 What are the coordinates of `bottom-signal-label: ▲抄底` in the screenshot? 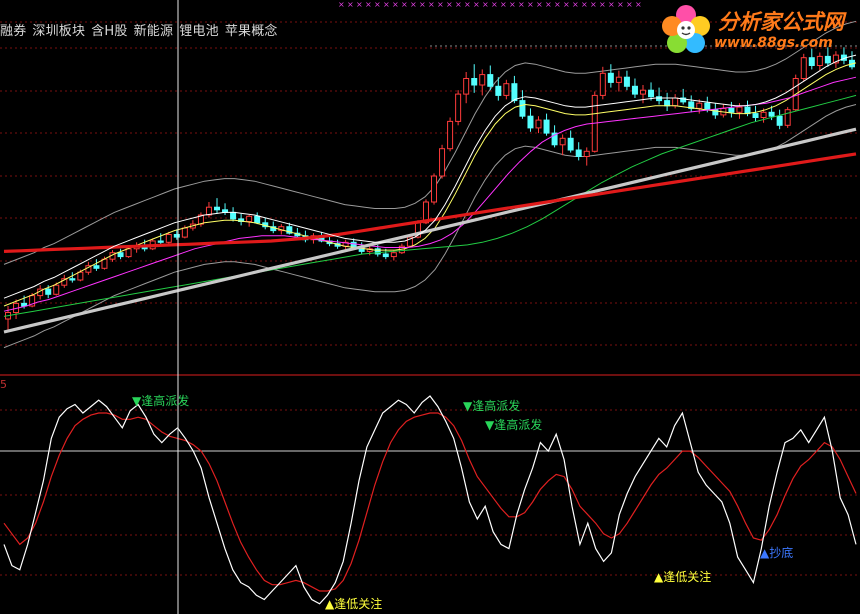 It's located at (777, 553).